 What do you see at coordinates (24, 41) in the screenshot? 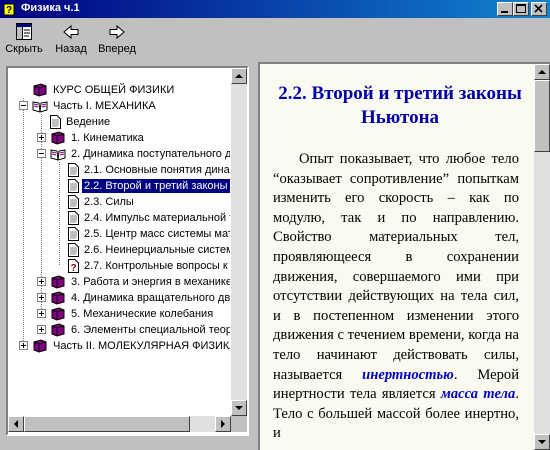
I see `hide-button: Скрыть` at bounding box center [24, 41].